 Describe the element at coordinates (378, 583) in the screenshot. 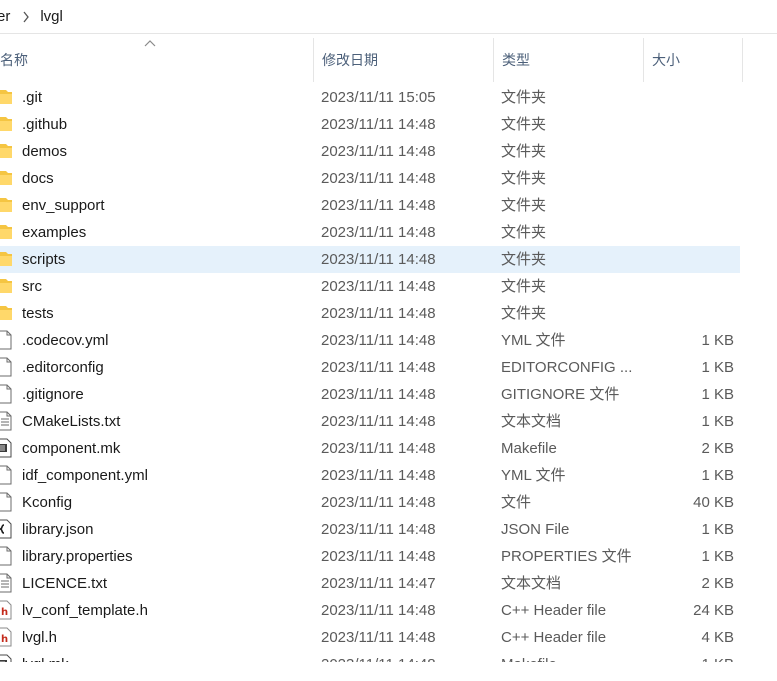

I see `file-date: 2023/11/11 14:47` at that location.